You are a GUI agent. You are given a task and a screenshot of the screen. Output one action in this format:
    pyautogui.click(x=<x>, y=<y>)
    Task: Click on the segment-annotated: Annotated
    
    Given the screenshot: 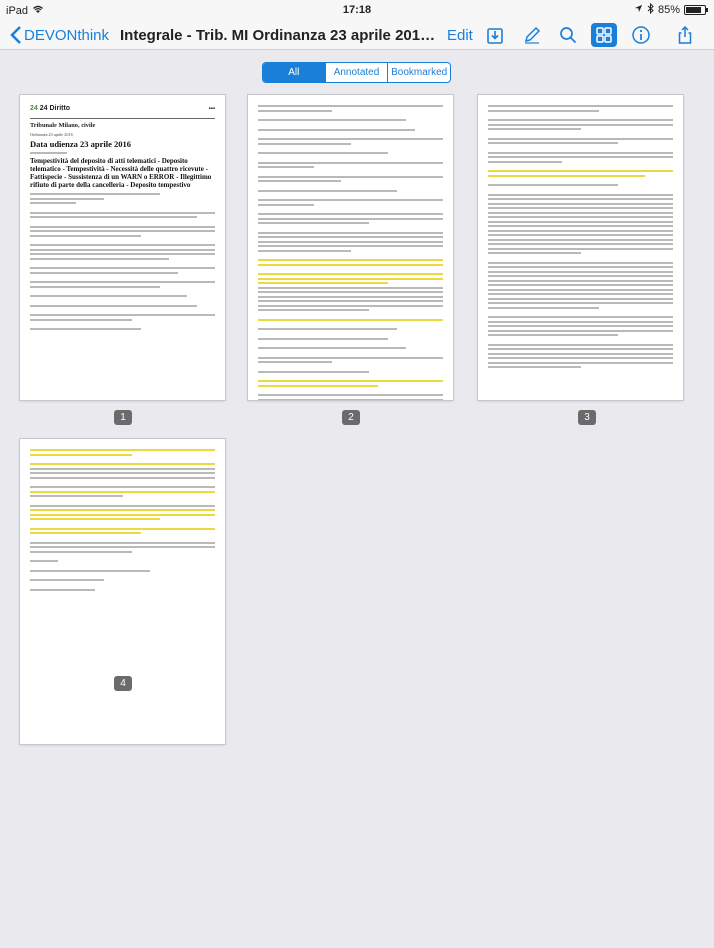 What is the action you would take?
    pyautogui.click(x=357, y=72)
    